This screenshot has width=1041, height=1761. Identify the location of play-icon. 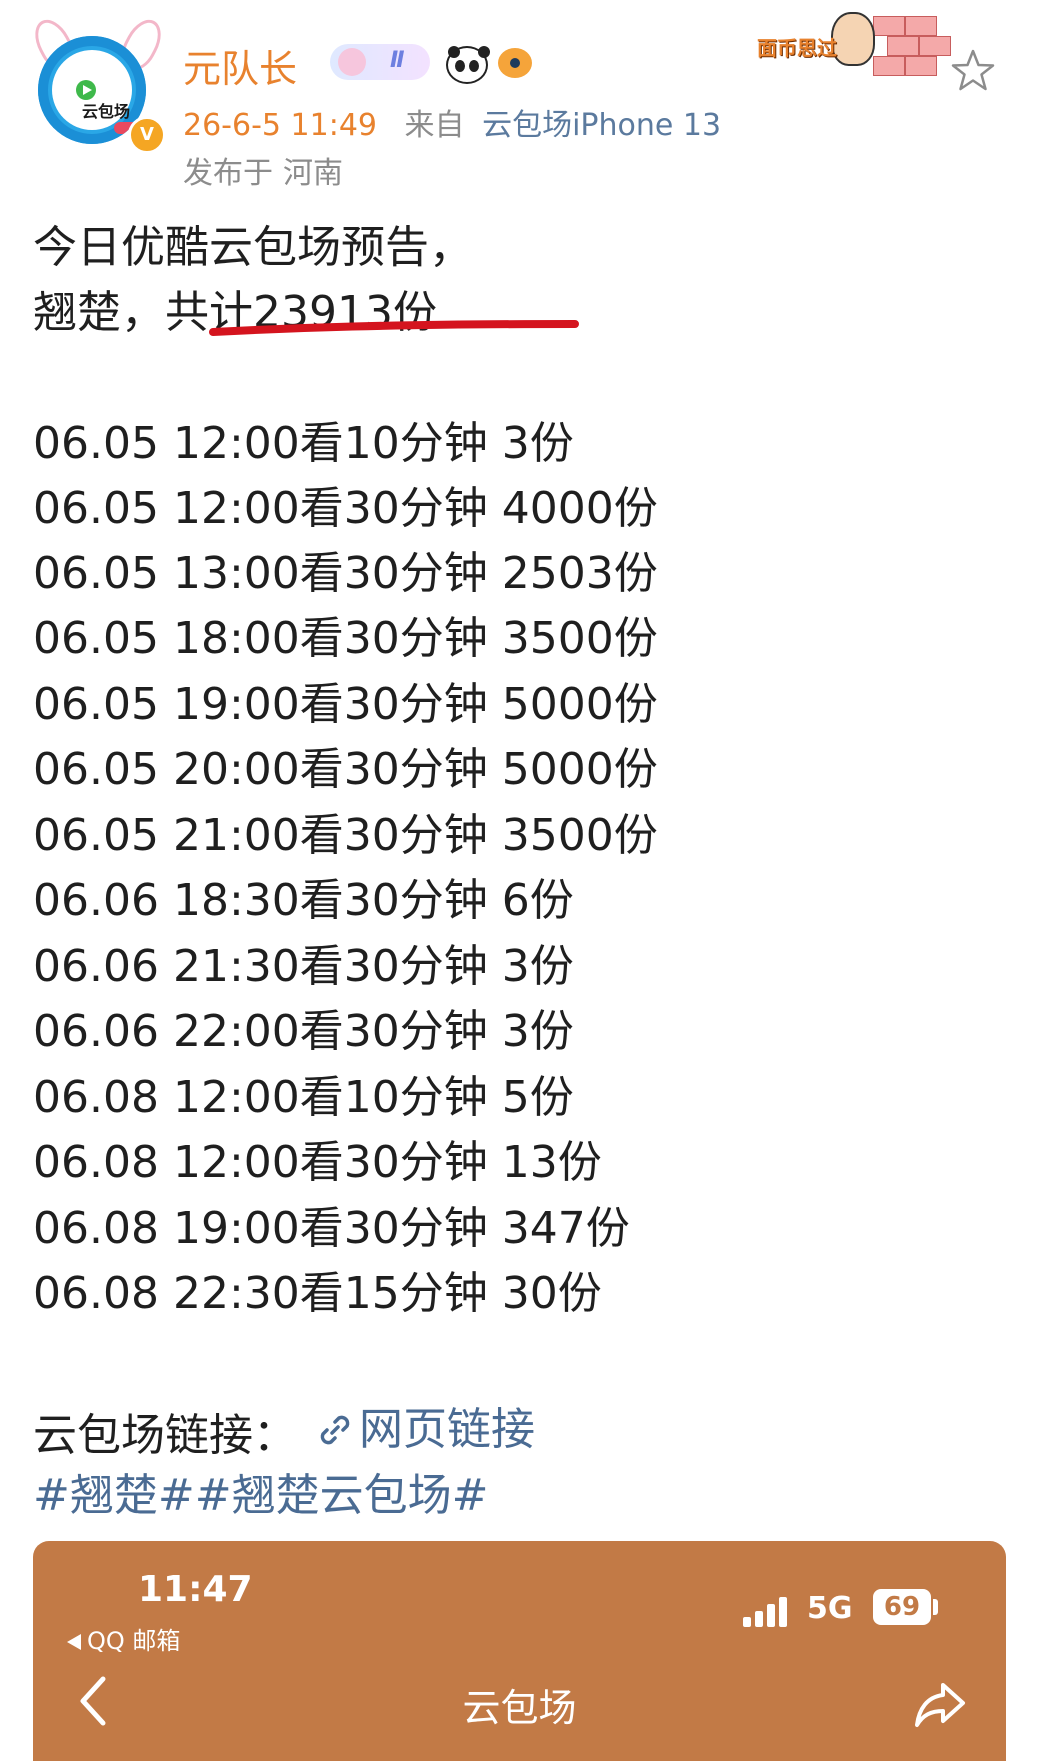
(86, 90).